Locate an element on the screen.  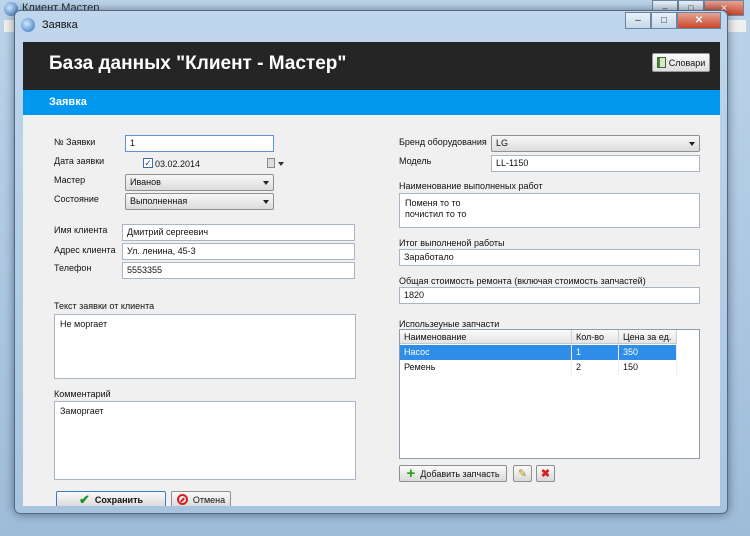
order-no-label: № Заявки is located at coordinates (75, 142).